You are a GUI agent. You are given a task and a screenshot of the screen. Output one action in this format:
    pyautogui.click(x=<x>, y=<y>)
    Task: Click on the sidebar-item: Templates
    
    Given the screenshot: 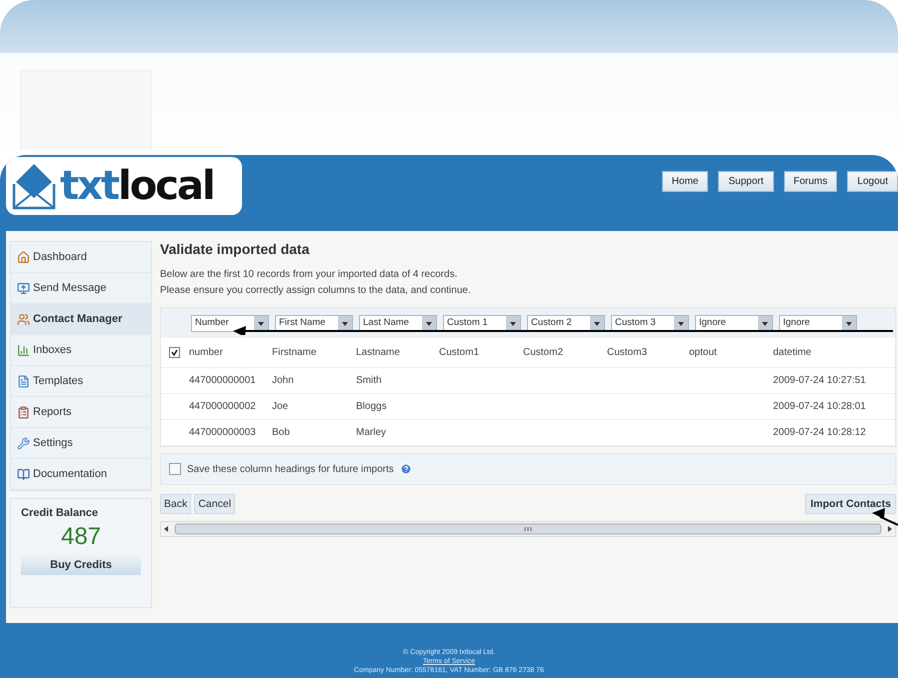 What is the action you would take?
    pyautogui.click(x=81, y=381)
    